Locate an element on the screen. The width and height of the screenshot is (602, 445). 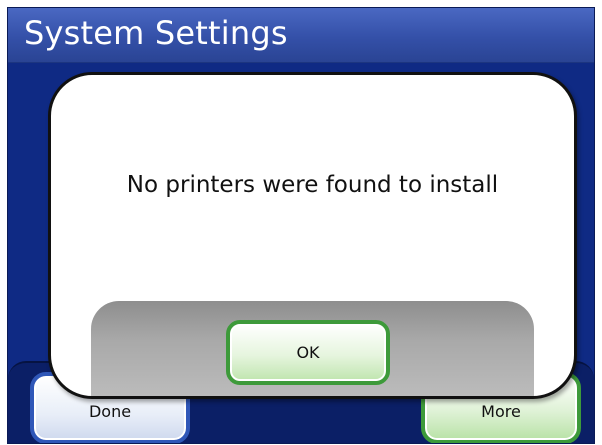
ok-button: OK is located at coordinates (308, 352).